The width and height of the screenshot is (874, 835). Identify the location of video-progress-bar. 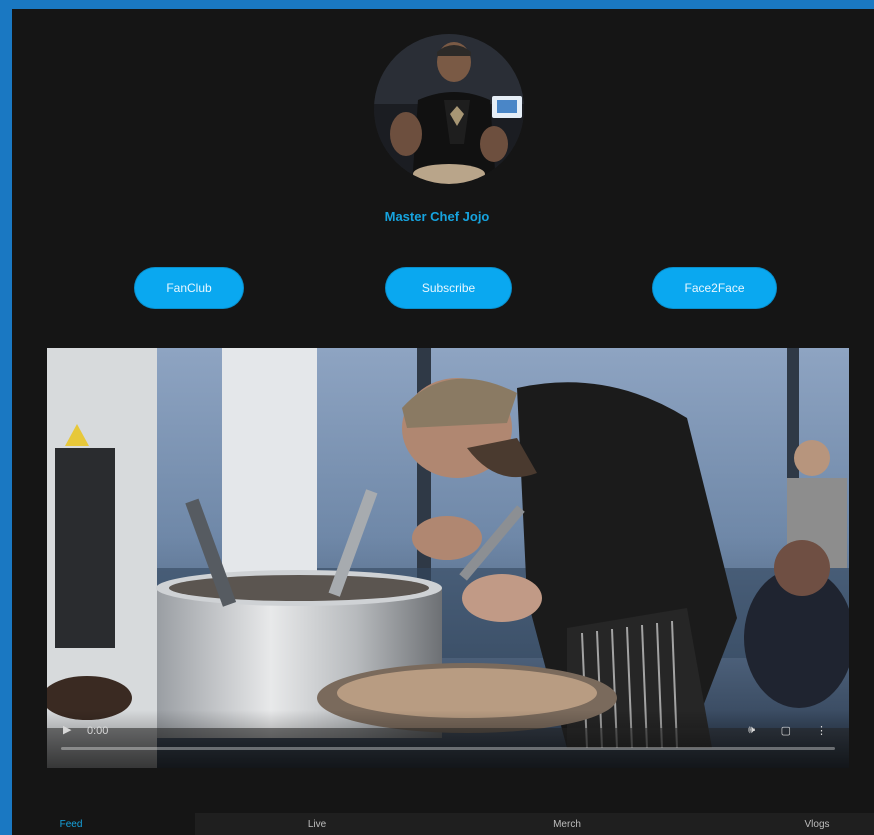
(448, 748).